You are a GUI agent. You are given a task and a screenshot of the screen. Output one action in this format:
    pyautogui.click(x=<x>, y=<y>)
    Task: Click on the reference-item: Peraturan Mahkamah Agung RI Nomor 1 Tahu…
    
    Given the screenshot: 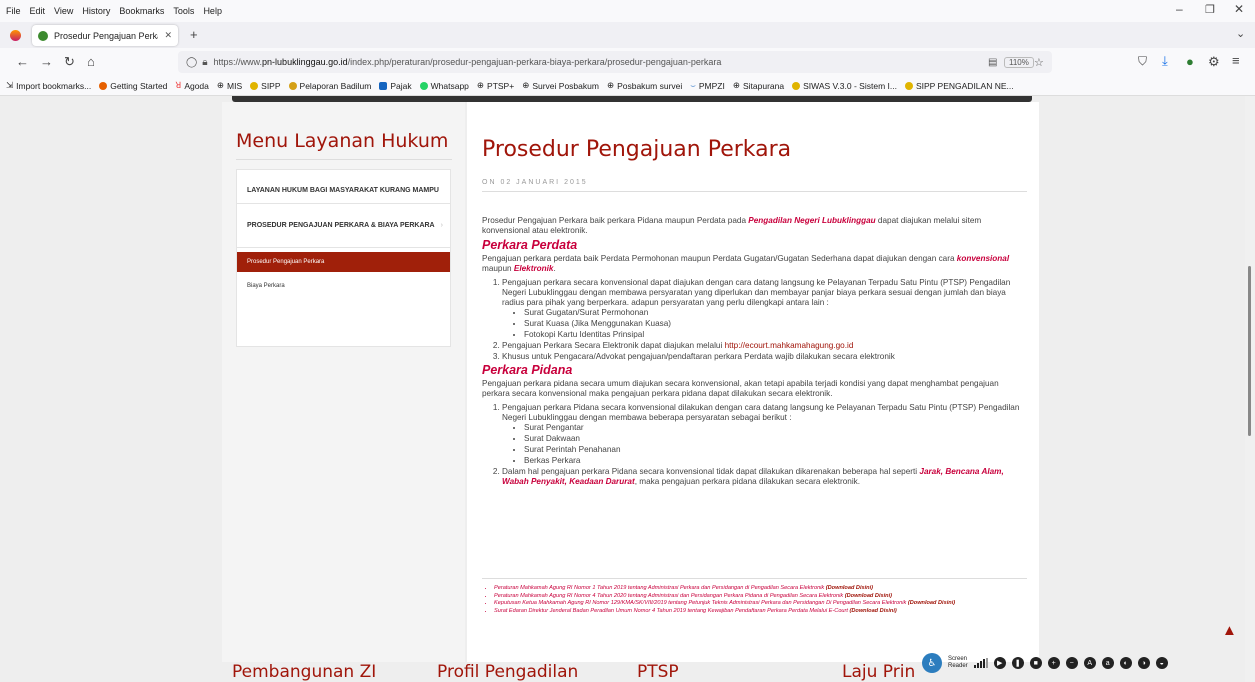 What is the action you would take?
    pyautogui.click(x=760, y=589)
    